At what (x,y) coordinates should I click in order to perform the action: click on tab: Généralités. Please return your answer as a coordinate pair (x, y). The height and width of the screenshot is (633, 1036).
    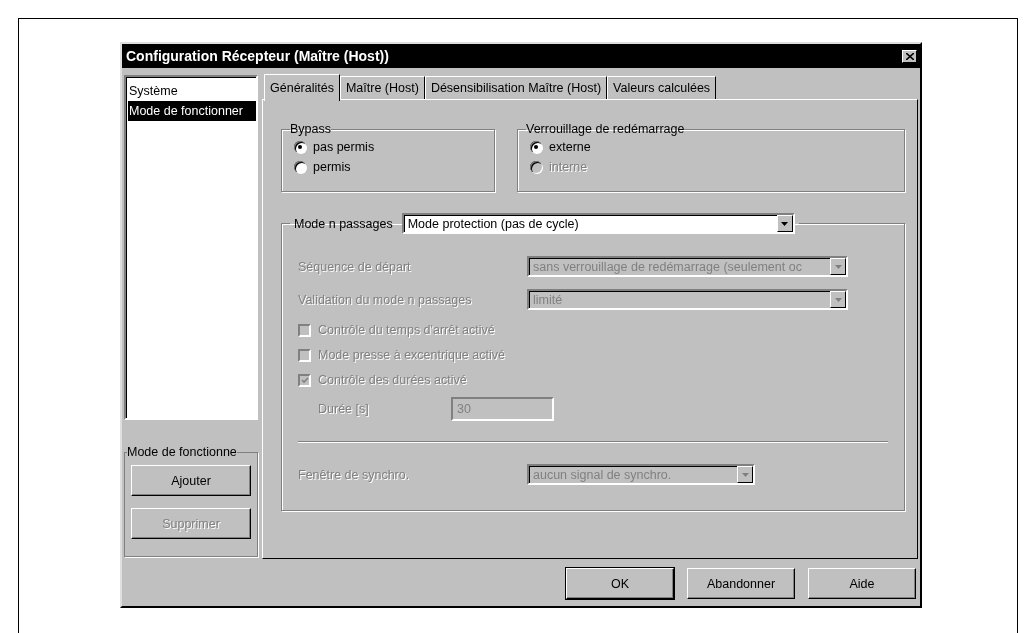
    Looking at the image, I should click on (302, 87).